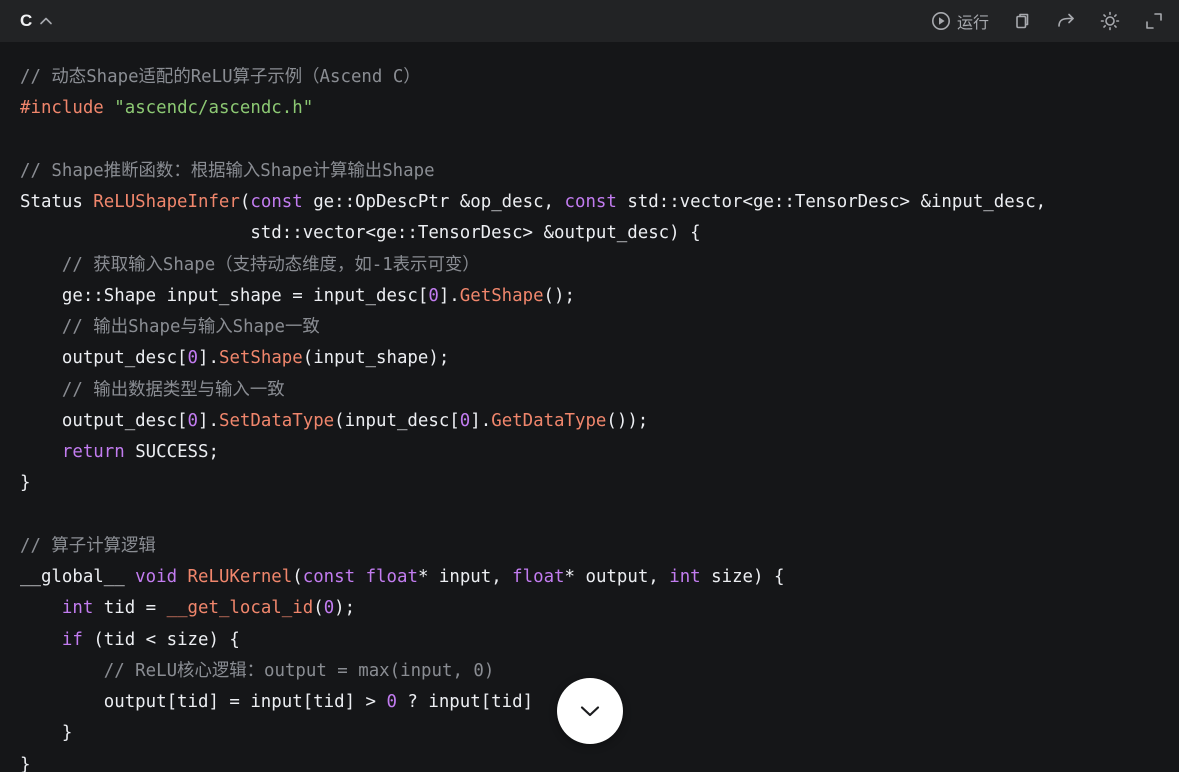 The image size is (1179, 772). I want to click on code-line: // Shape推断函数：根据输入Shape计算输出Shape, so click(533, 171).